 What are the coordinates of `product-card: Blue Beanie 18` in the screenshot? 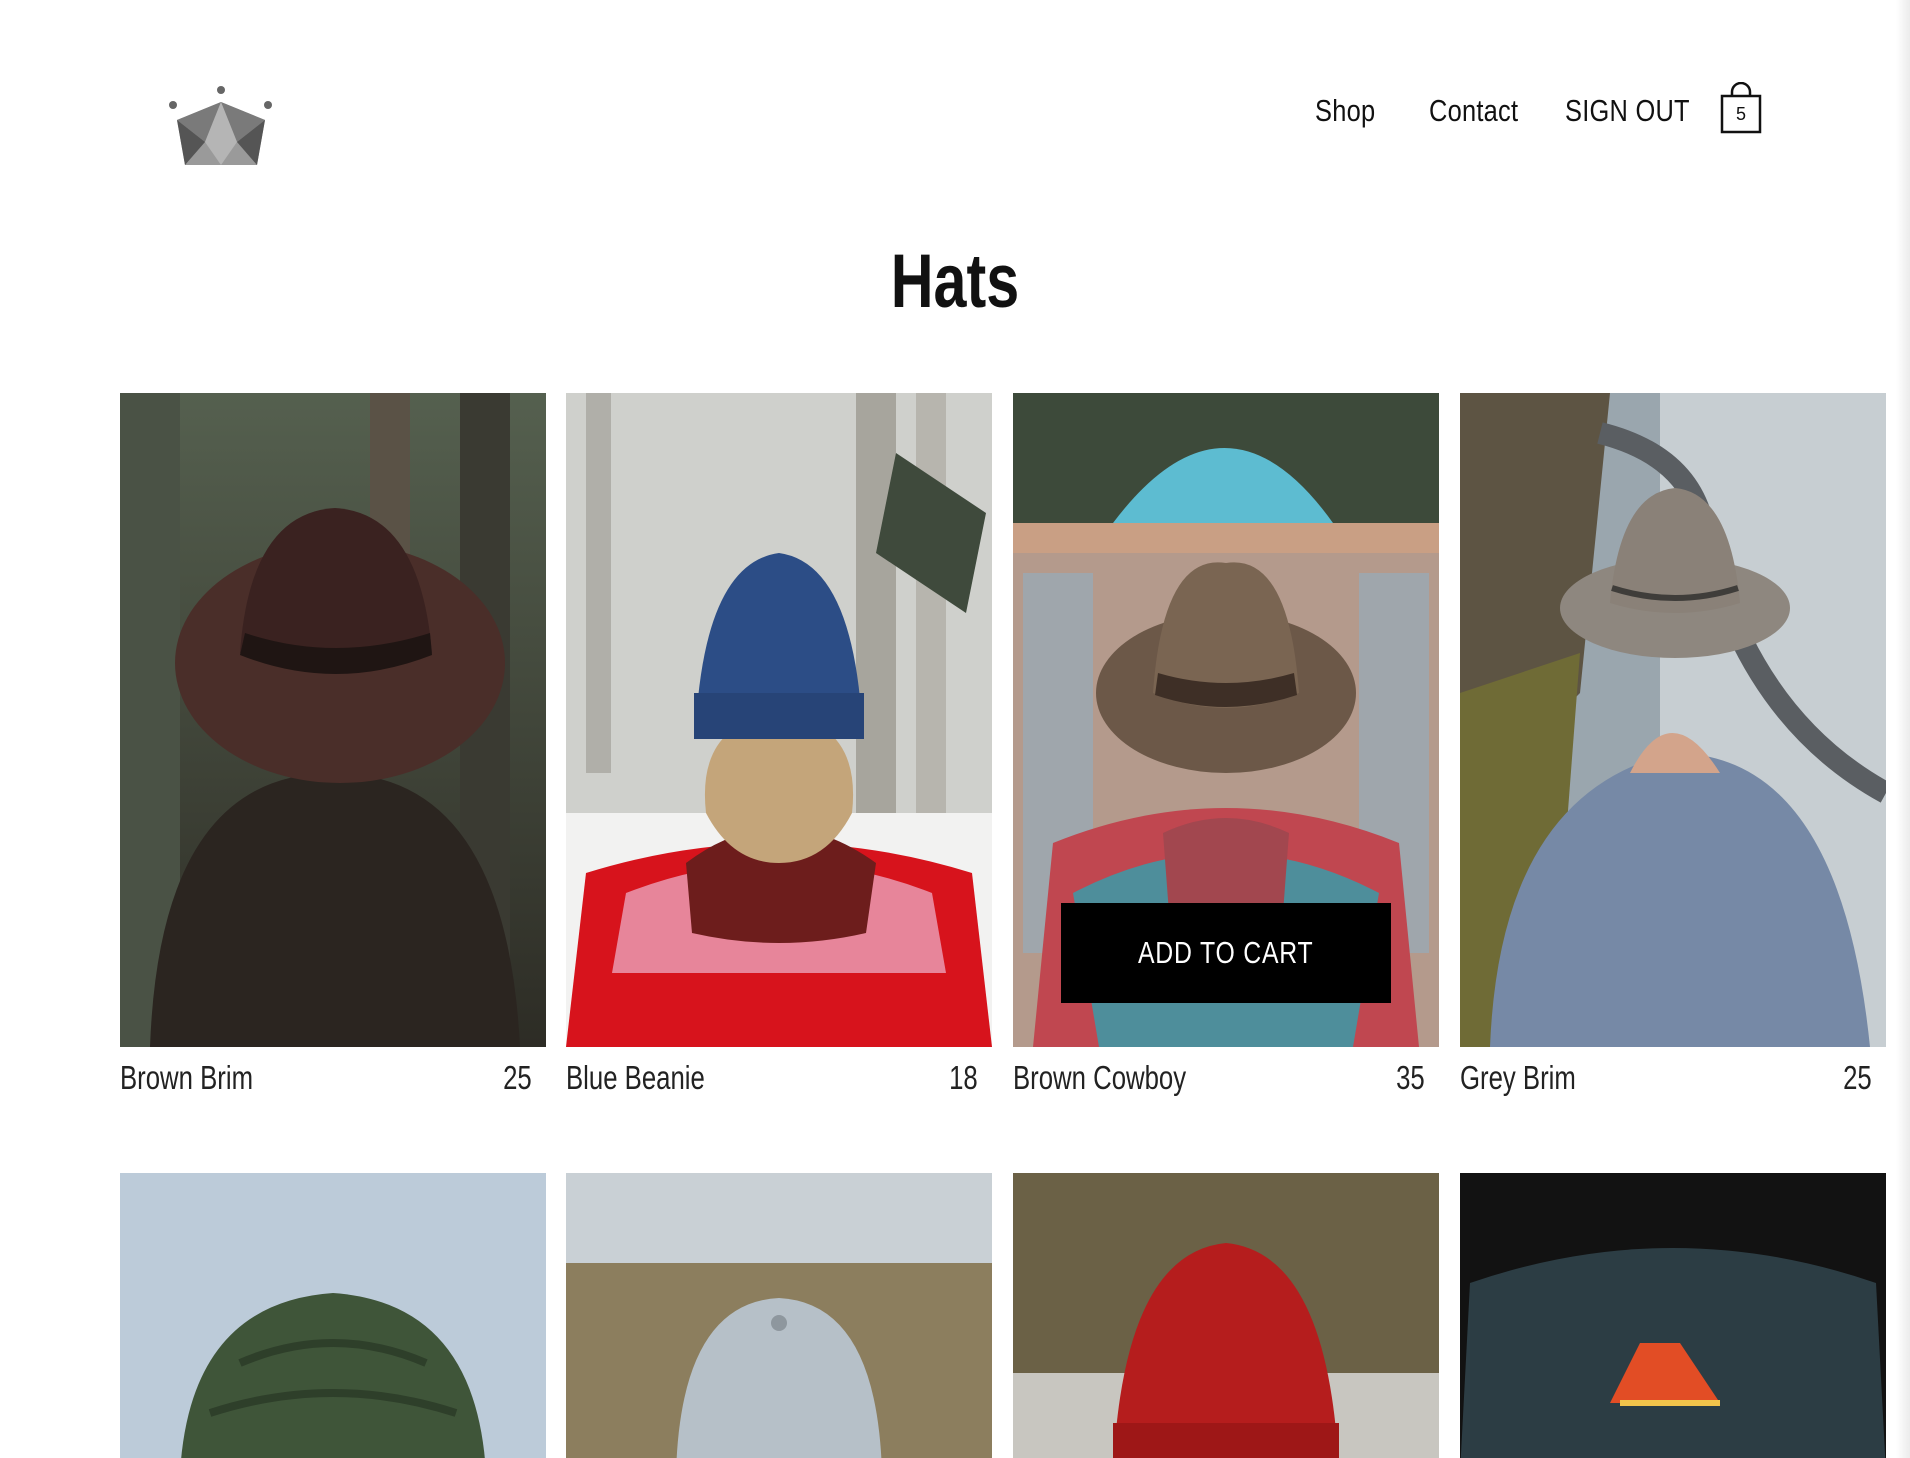 It's located at (779, 744).